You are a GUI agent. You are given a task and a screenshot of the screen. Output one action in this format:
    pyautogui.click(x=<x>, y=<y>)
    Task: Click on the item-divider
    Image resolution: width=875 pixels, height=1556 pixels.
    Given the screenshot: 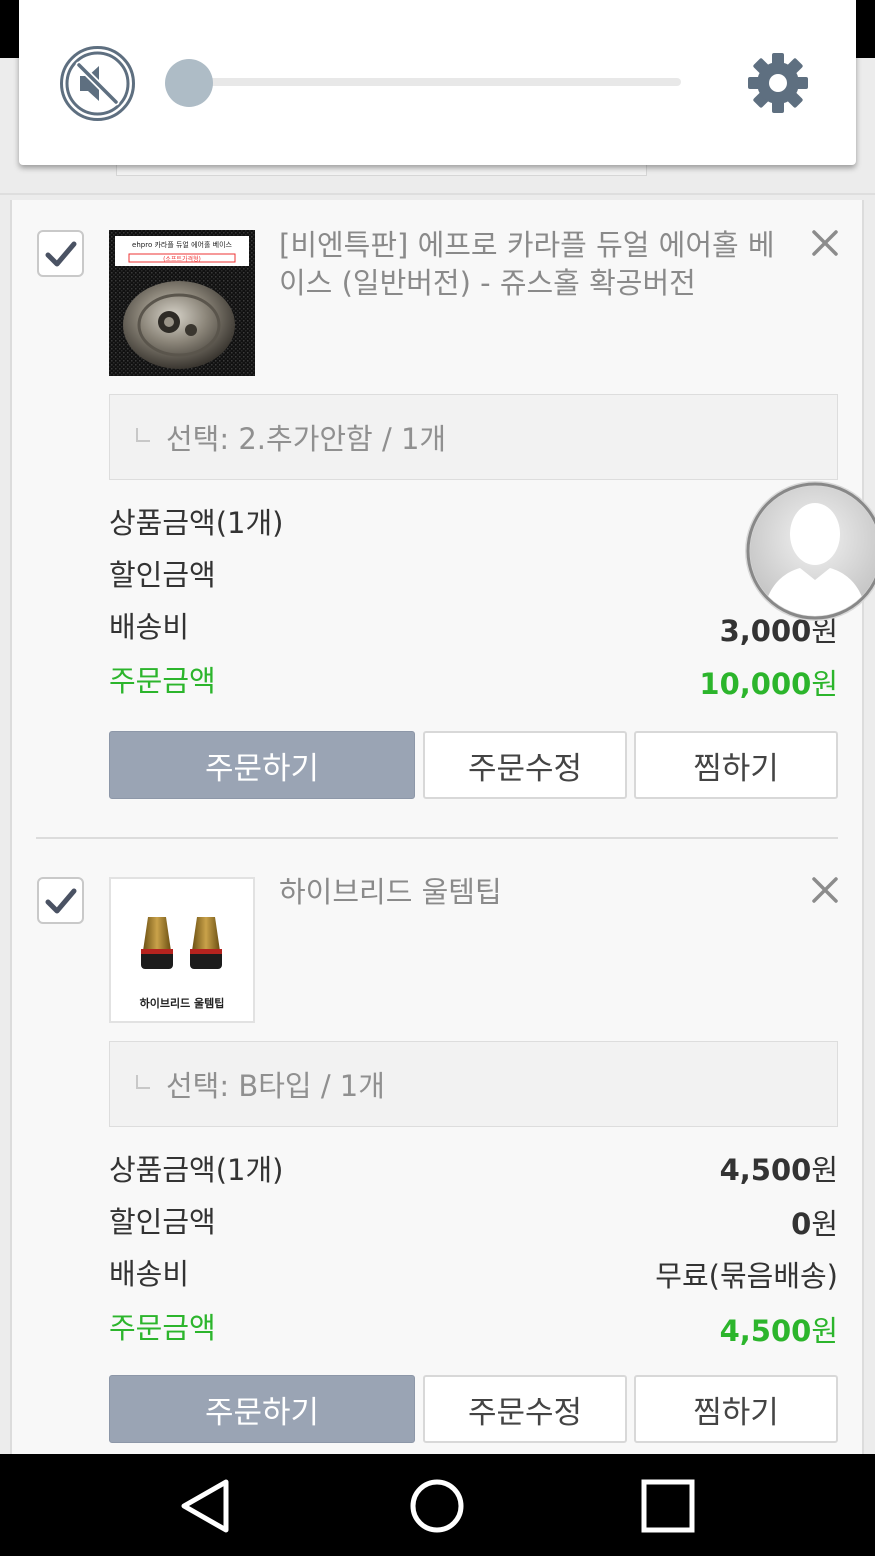 What is the action you would take?
    pyautogui.click(x=437, y=838)
    